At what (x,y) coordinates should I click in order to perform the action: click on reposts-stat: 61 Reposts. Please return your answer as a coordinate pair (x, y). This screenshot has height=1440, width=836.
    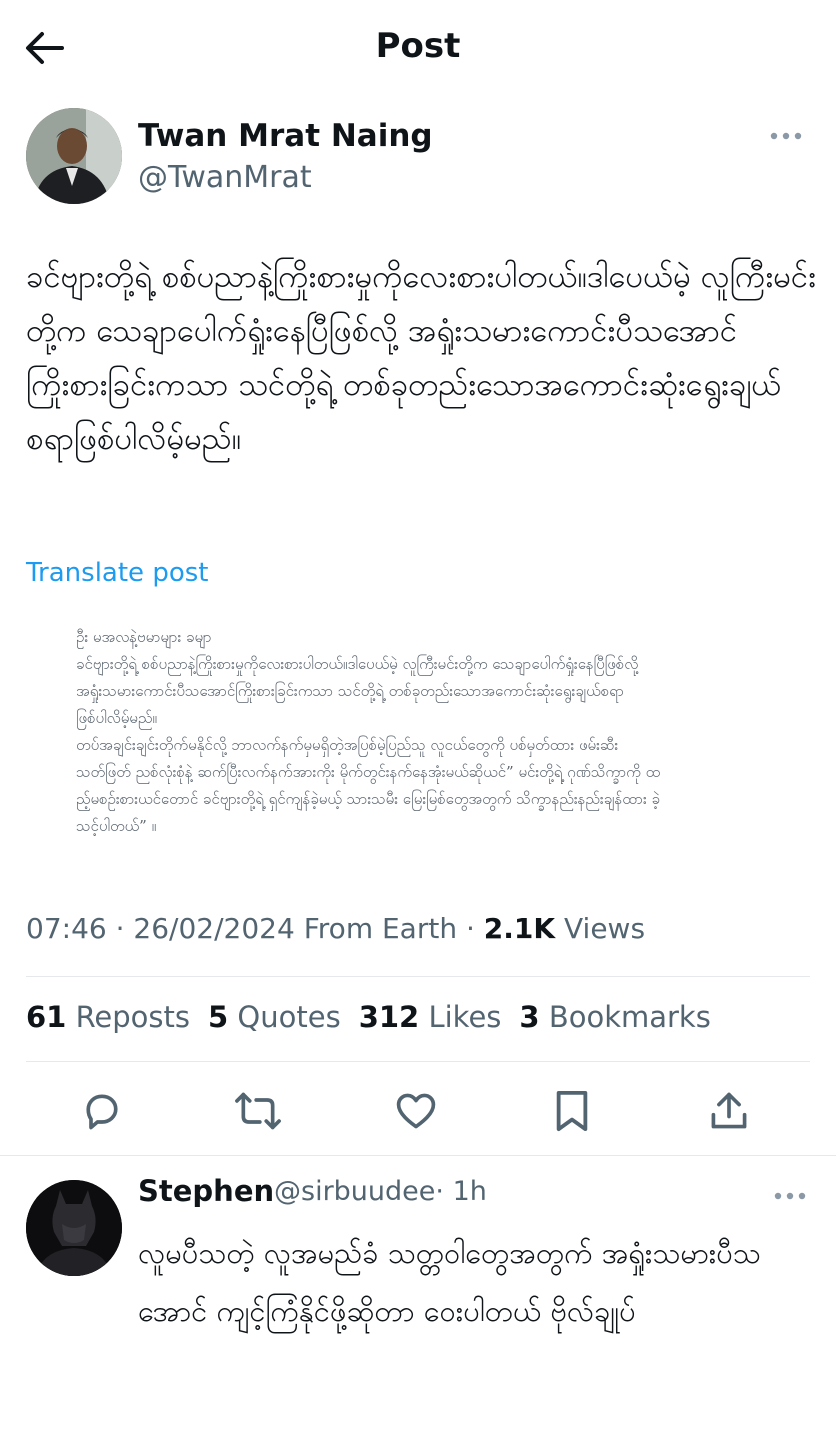
    Looking at the image, I should click on (108, 1017).